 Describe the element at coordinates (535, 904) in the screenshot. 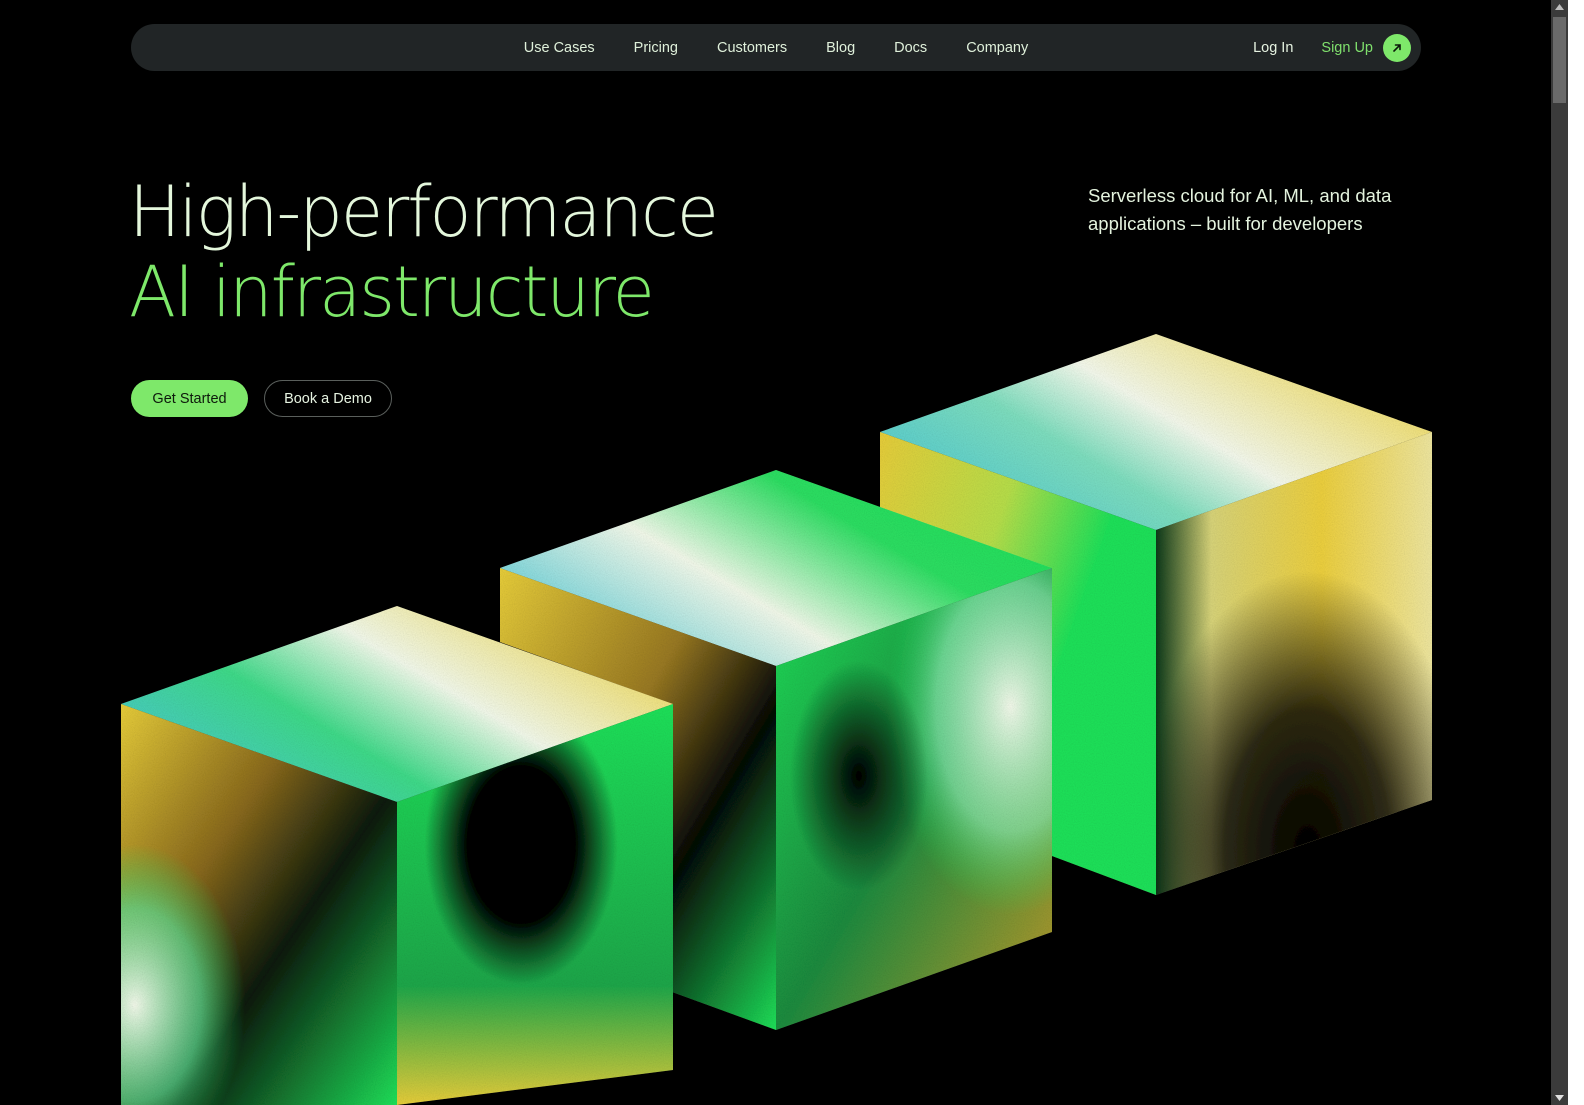

I see `cube-front-right` at that location.